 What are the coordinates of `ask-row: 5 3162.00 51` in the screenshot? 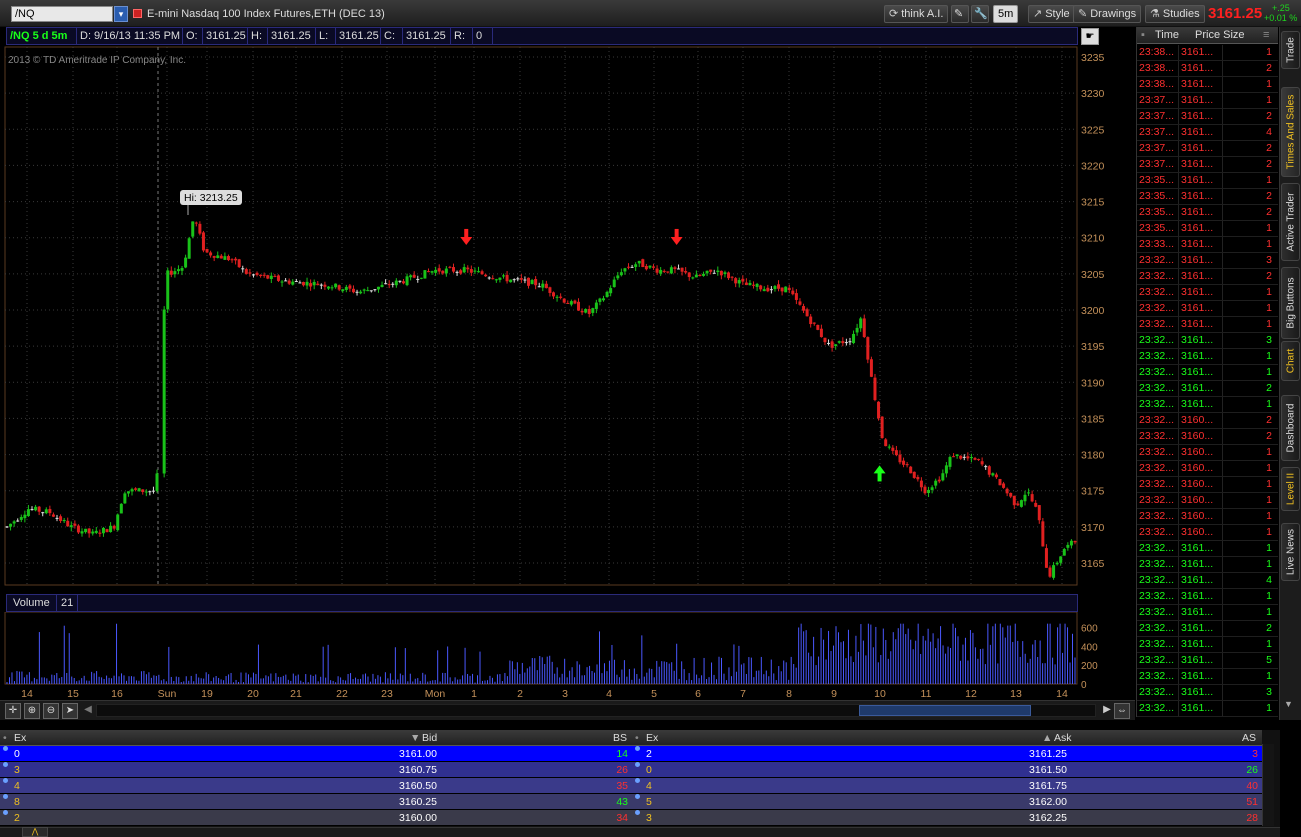 It's located at (947, 802).